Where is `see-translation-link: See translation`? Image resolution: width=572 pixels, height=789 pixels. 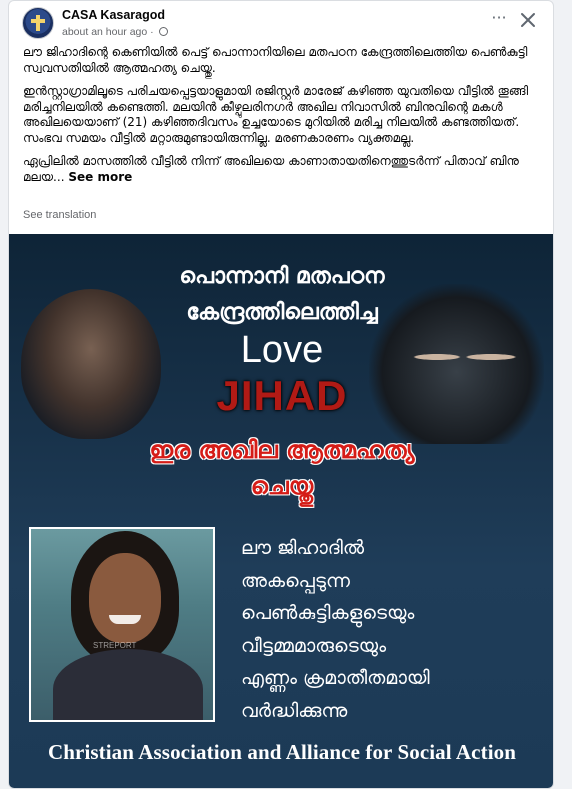
see-translation-link: See translation is located at coordinates (59, 215).